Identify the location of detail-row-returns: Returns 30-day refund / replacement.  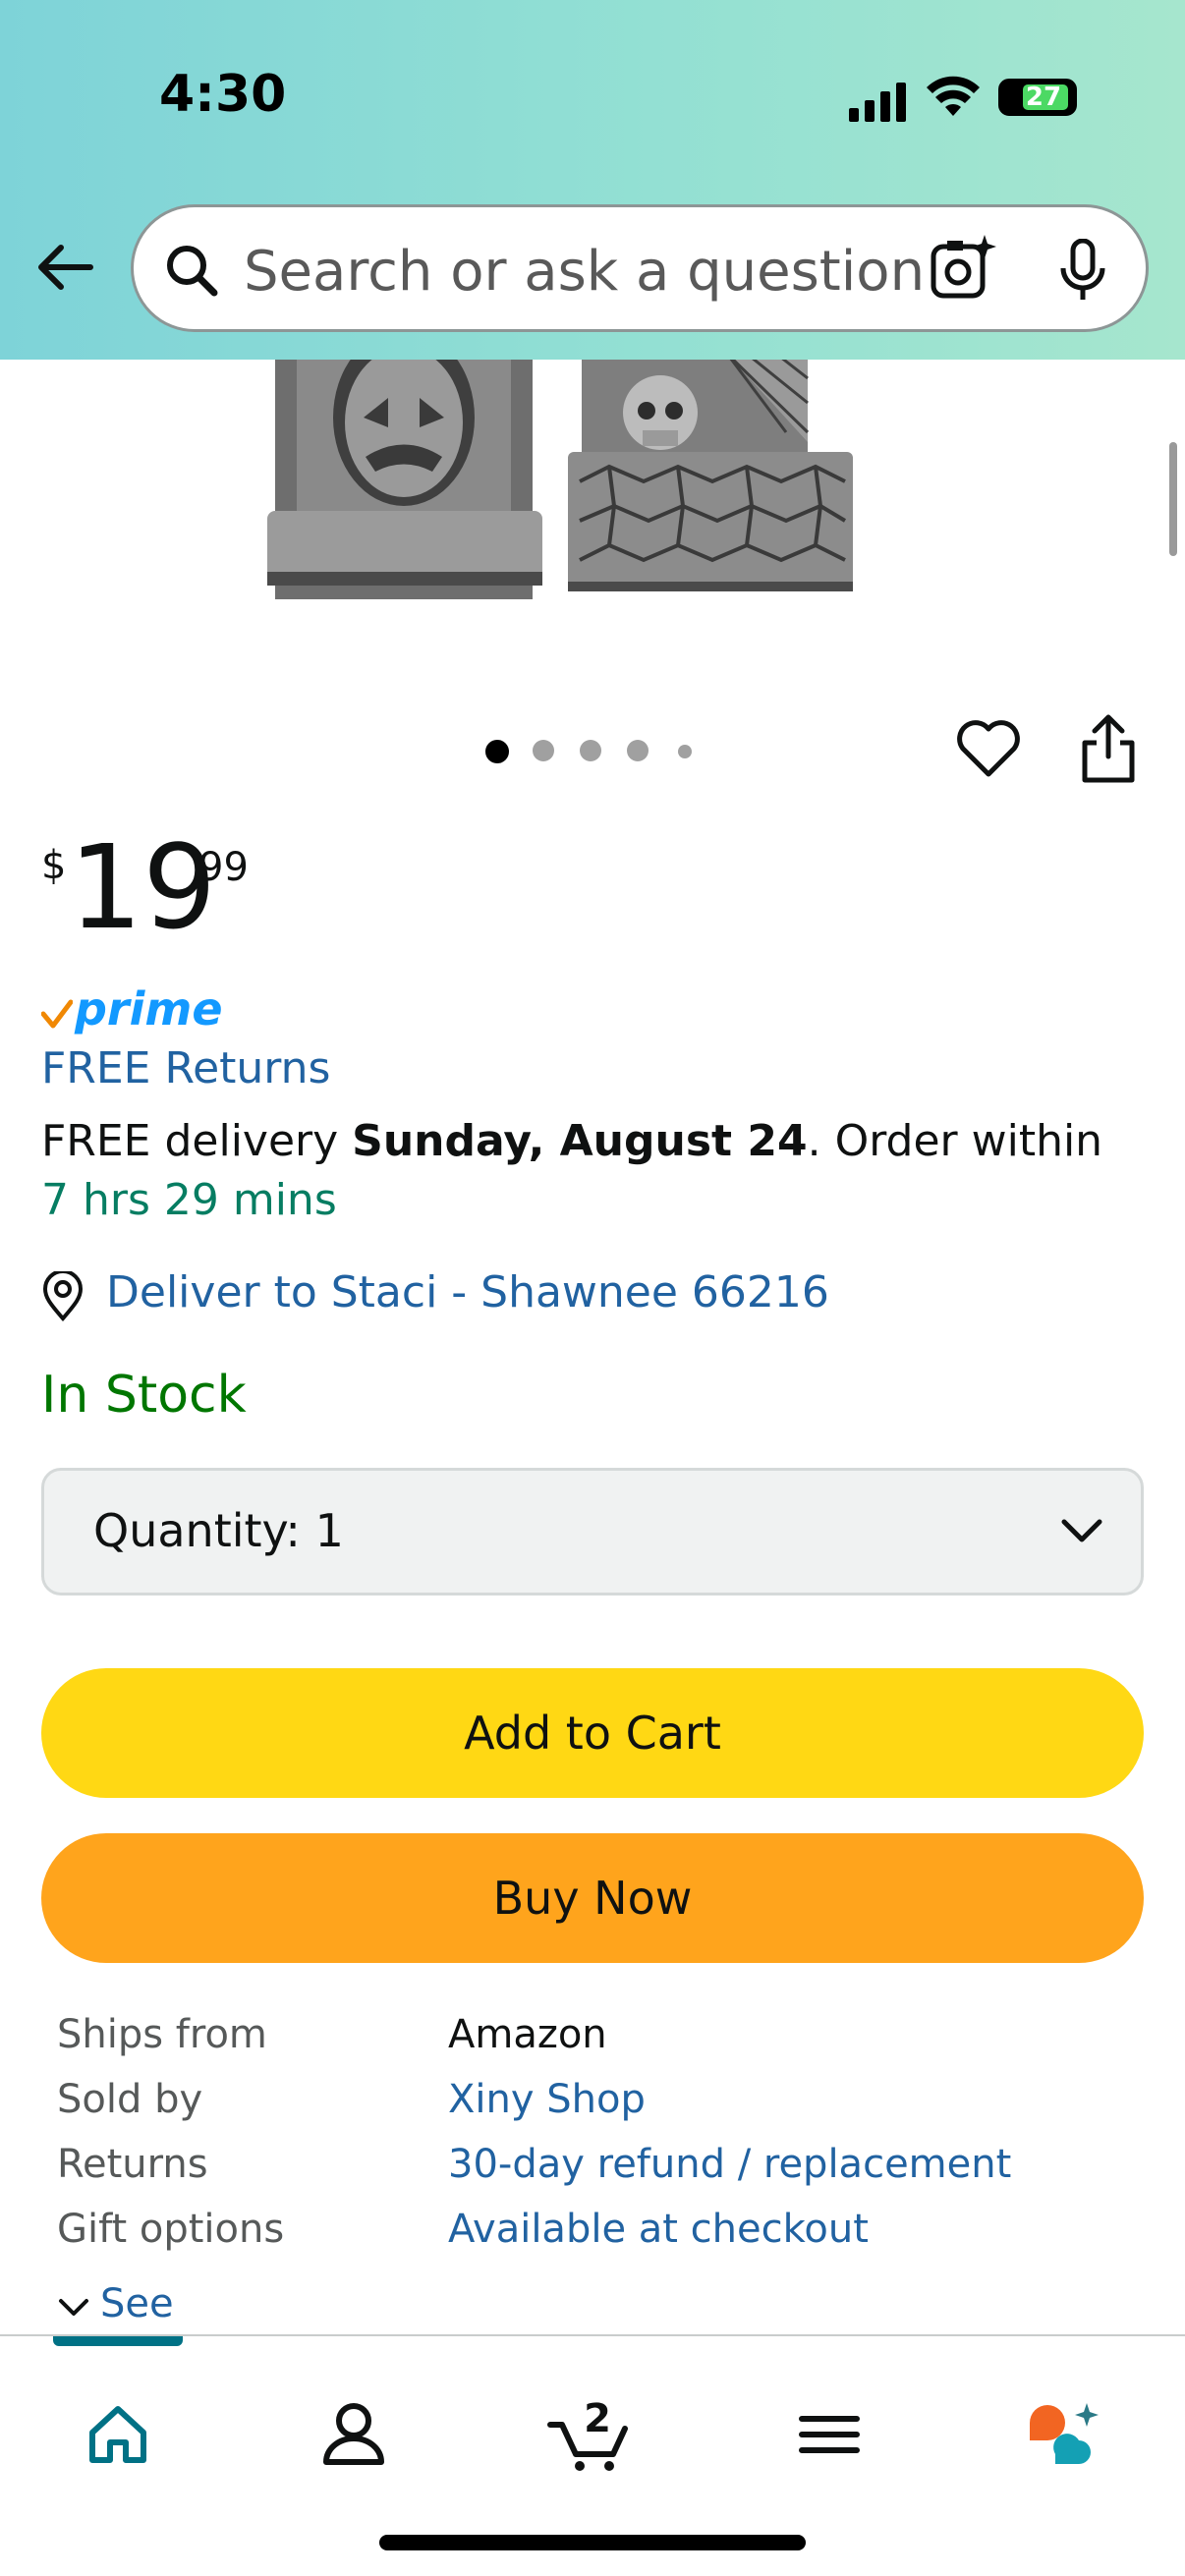
(598, 2174).